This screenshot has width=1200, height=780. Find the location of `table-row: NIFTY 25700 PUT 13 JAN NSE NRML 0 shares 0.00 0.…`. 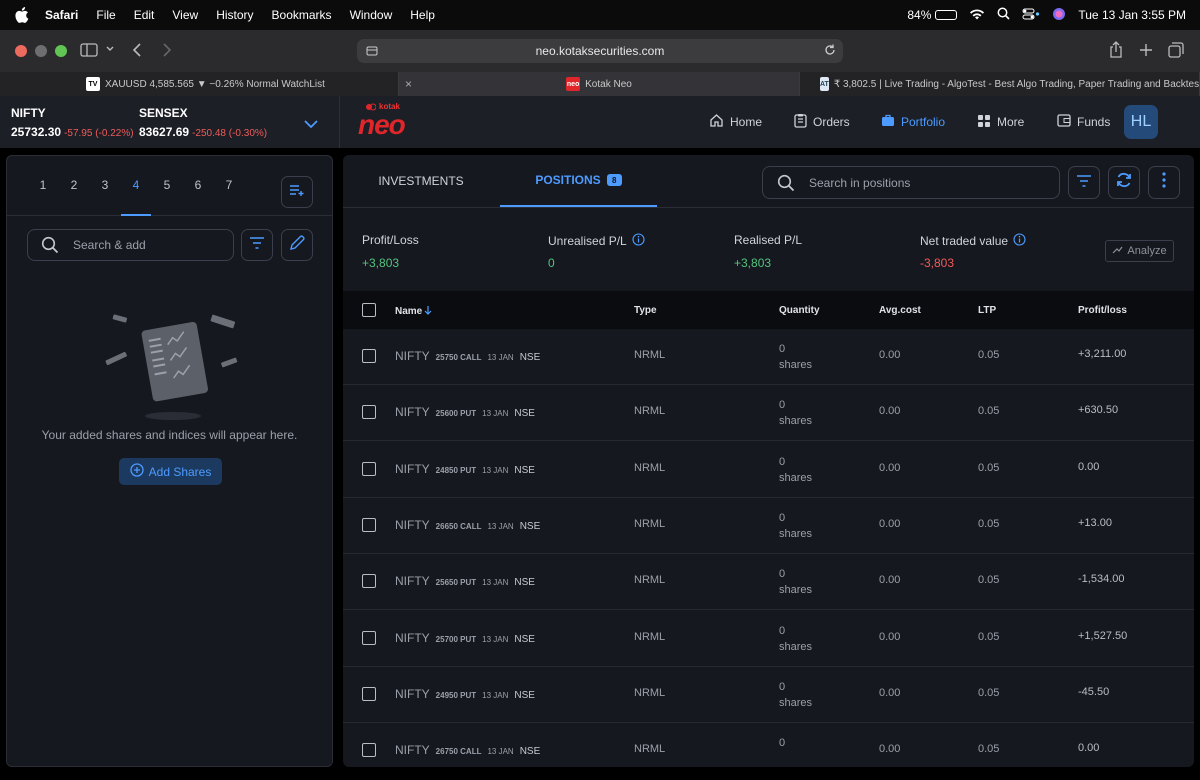

table-row: NIFTY 25700 PUT 13 JAN NSE NRML 0 shares 0.00 0.… is located at coordinates (768, 639).